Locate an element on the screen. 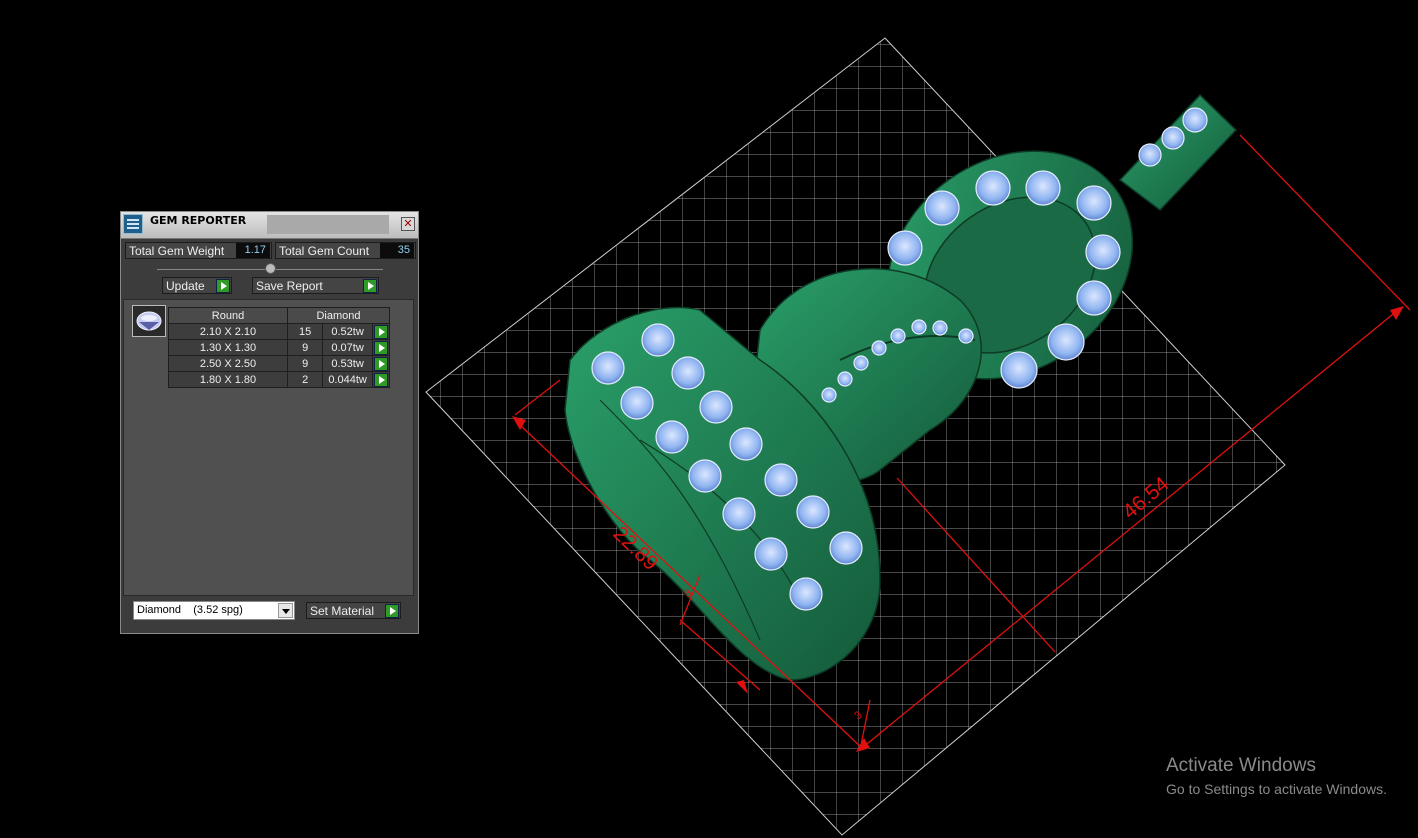  table-row: 2.50 X 2.50 9 0.53tw is located at coordinates (279, 363).